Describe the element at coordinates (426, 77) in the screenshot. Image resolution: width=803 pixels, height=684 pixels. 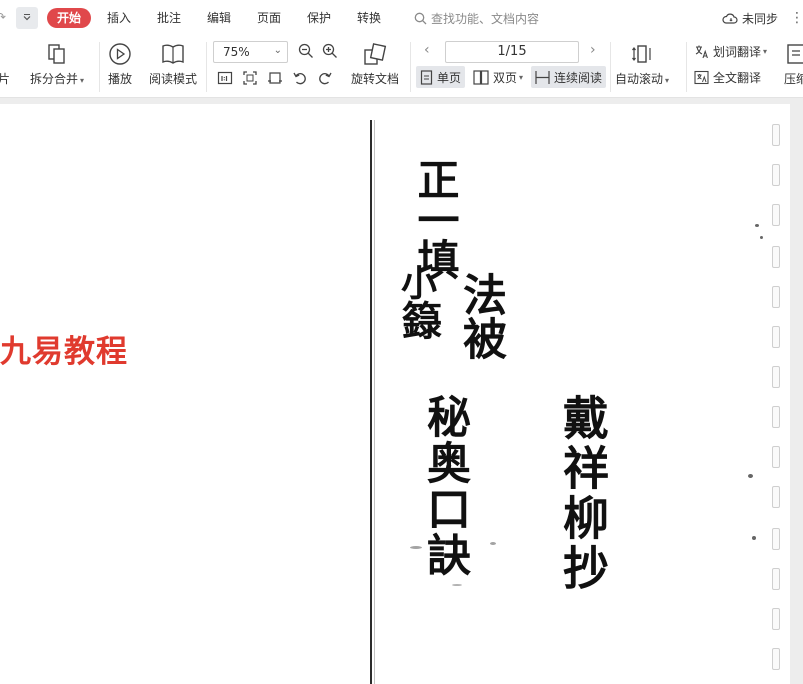
I see `single-page-icon` at that location.